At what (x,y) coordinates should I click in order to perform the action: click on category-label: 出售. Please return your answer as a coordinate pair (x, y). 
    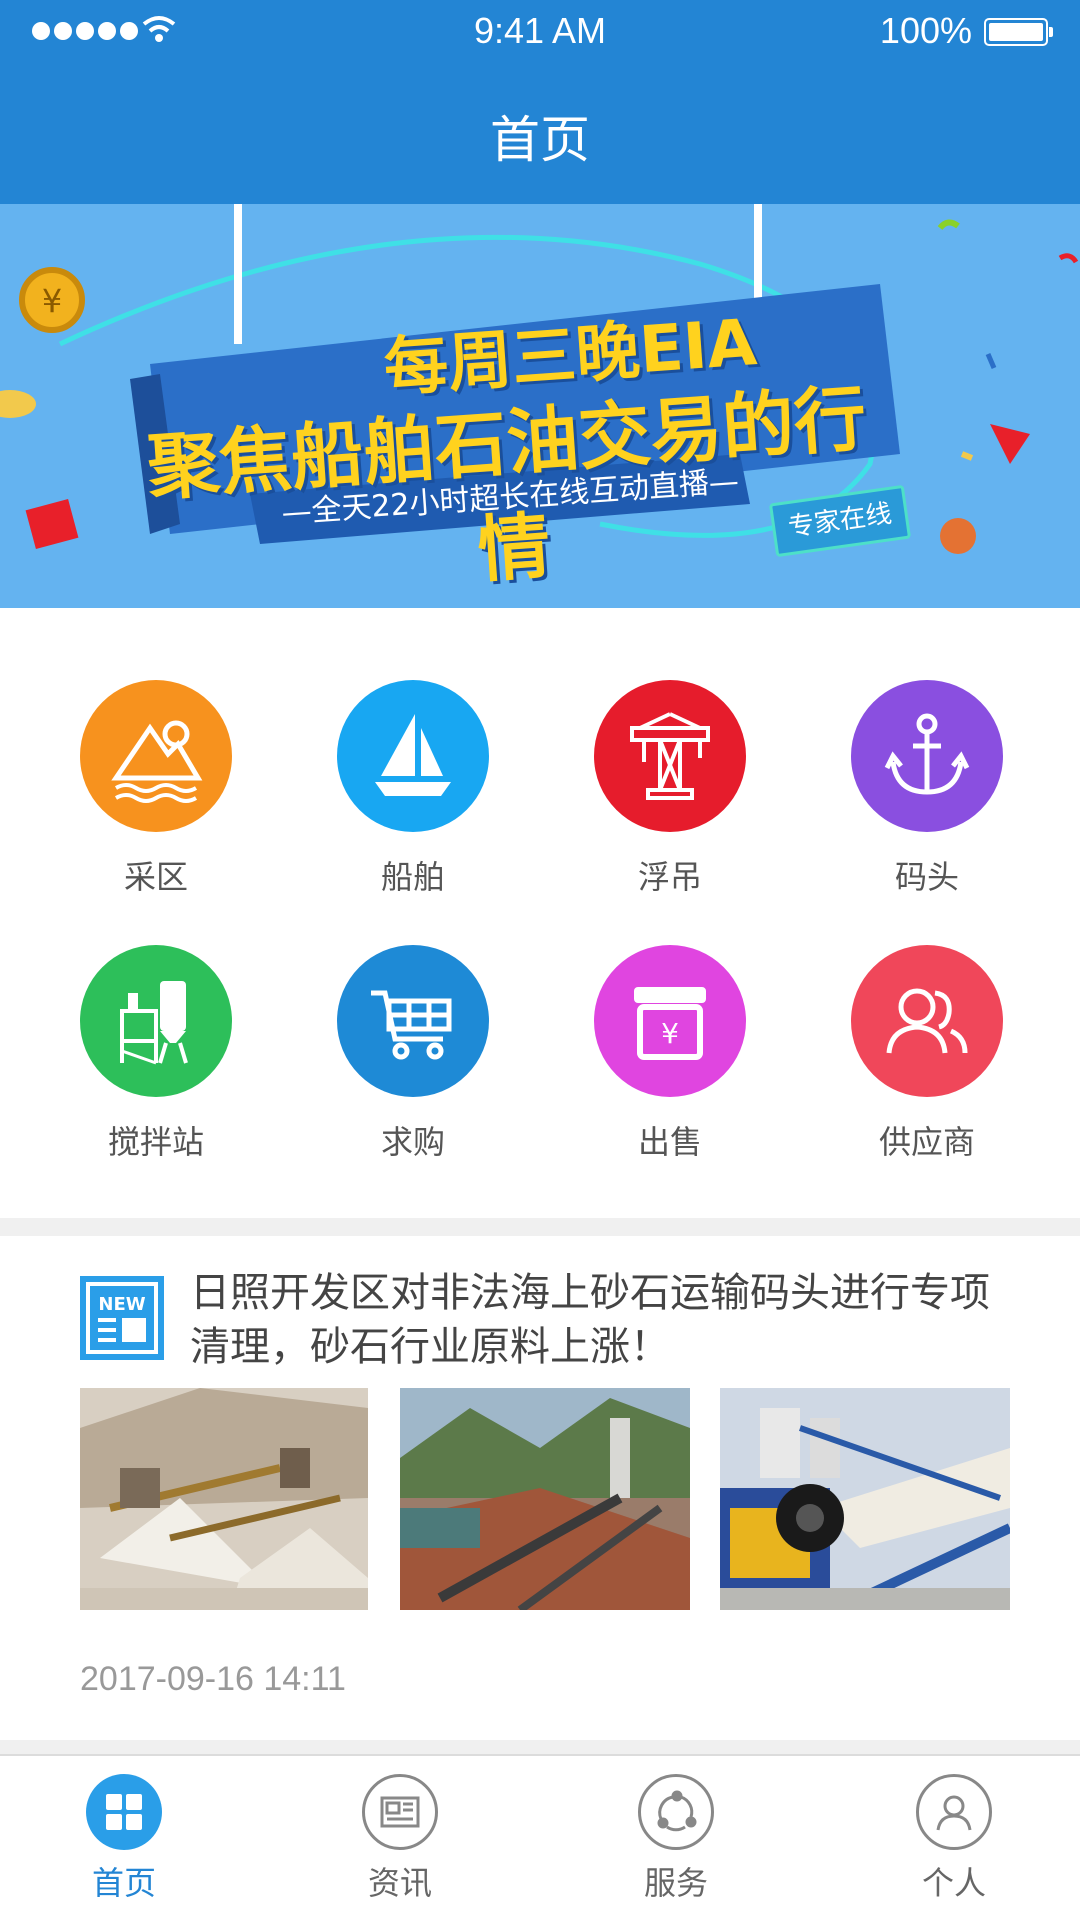
    Looking at the image, I should click on (669, 1142).